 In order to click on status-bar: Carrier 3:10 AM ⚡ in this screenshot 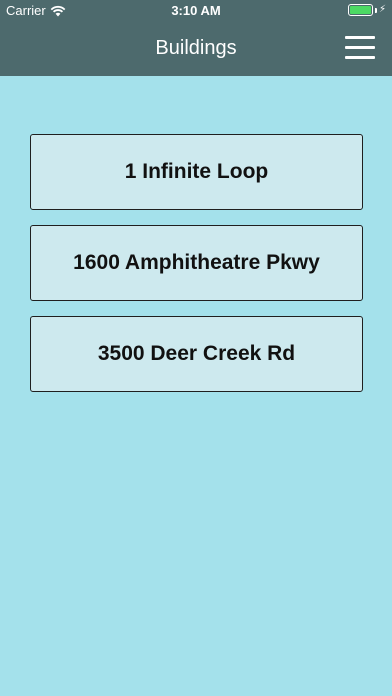, I will do `click(196, 10)`.